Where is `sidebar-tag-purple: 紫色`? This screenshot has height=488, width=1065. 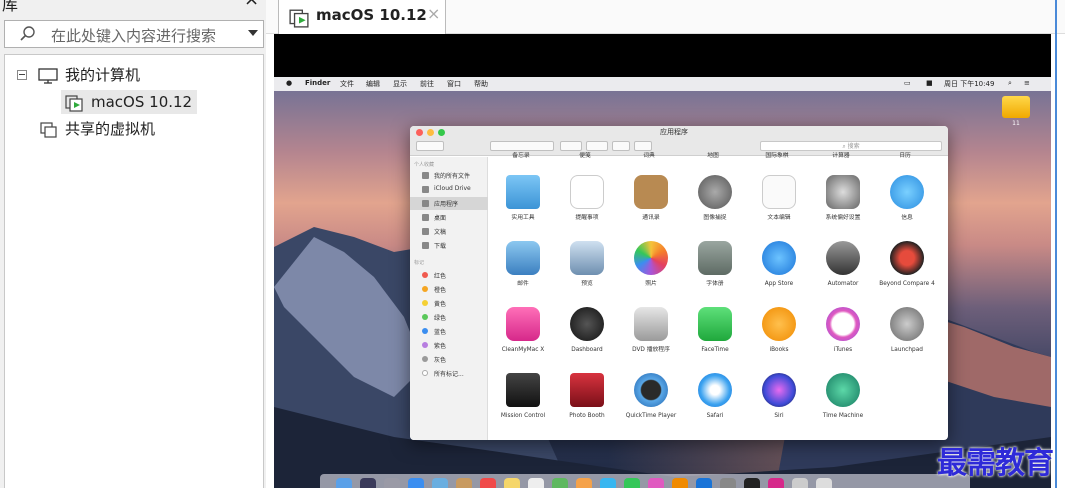
sidebar-tag-purple: 紫色 is located at coordinates (449, 345).